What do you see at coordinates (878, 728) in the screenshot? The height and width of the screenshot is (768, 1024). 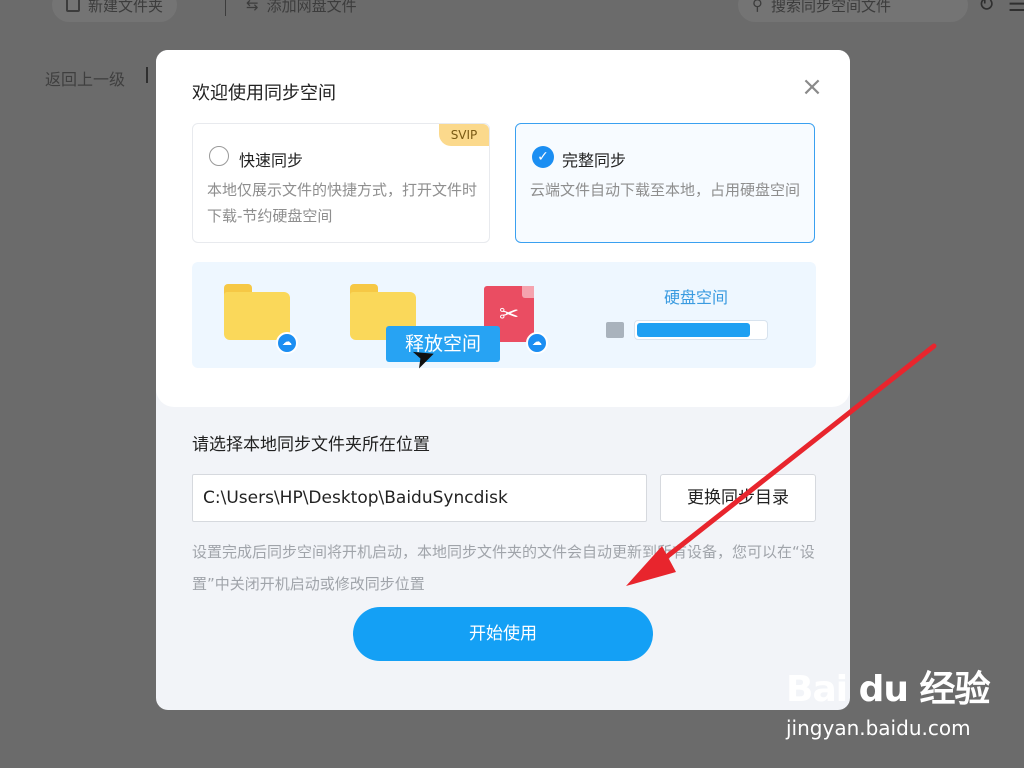 I see `watermark-url: jingyan.baidu.com` at bounding box center [878, 728].